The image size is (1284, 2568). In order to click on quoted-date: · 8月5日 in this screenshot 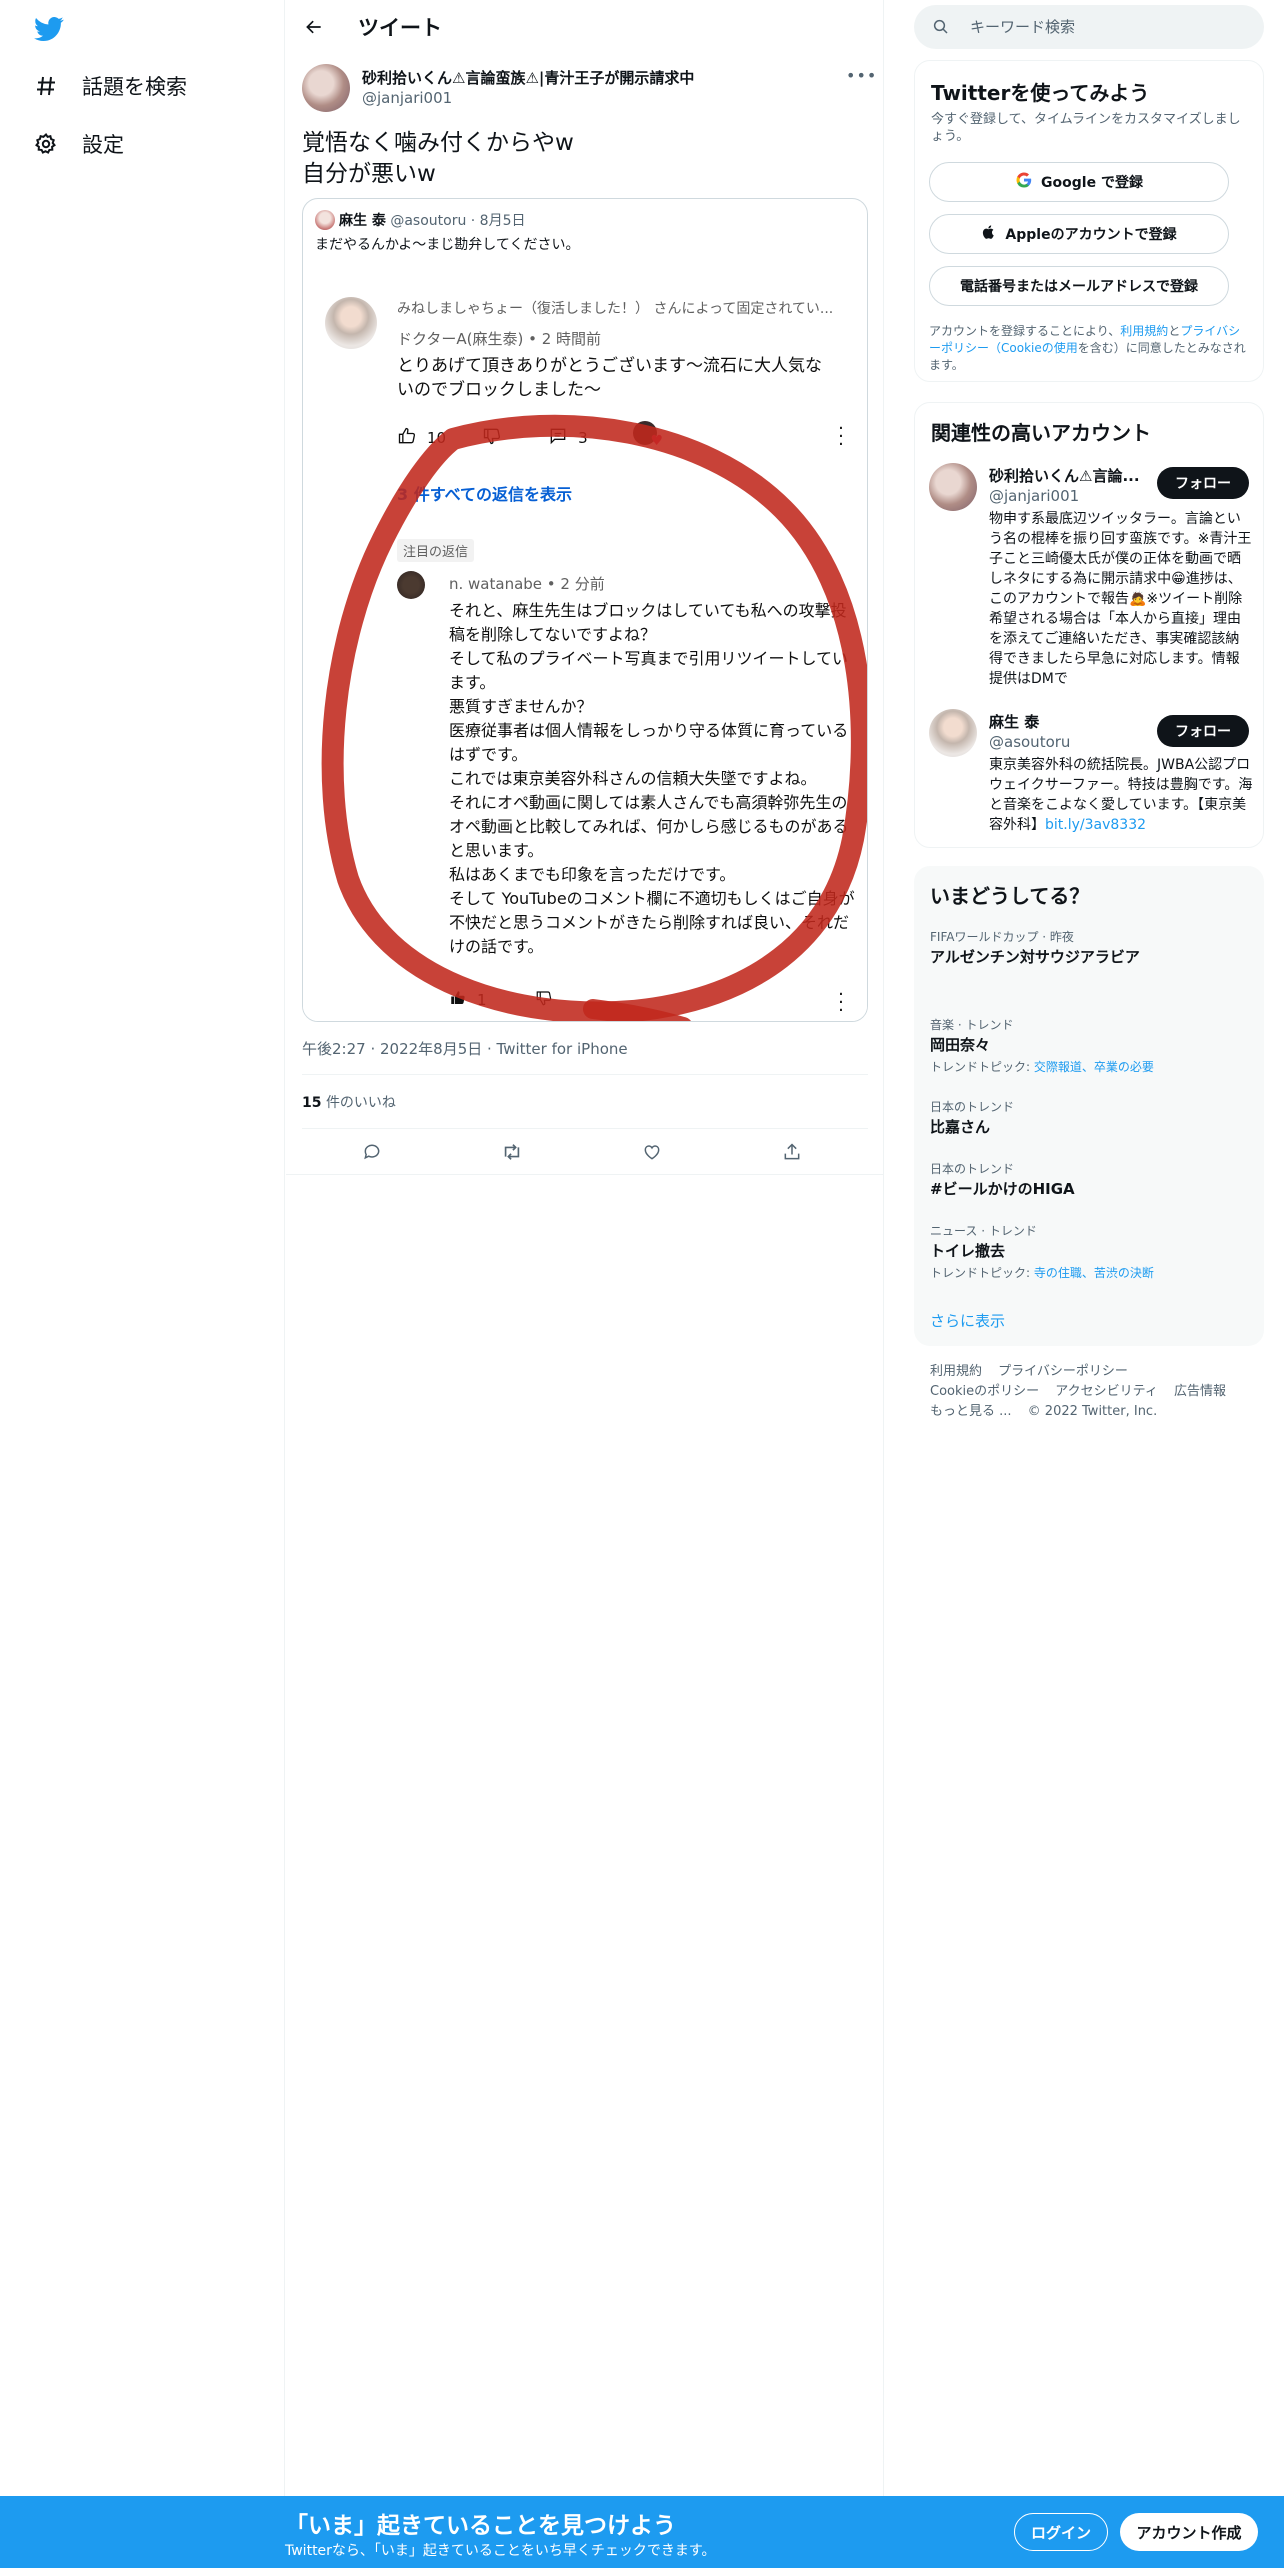, I will do `click(498, 221)`.